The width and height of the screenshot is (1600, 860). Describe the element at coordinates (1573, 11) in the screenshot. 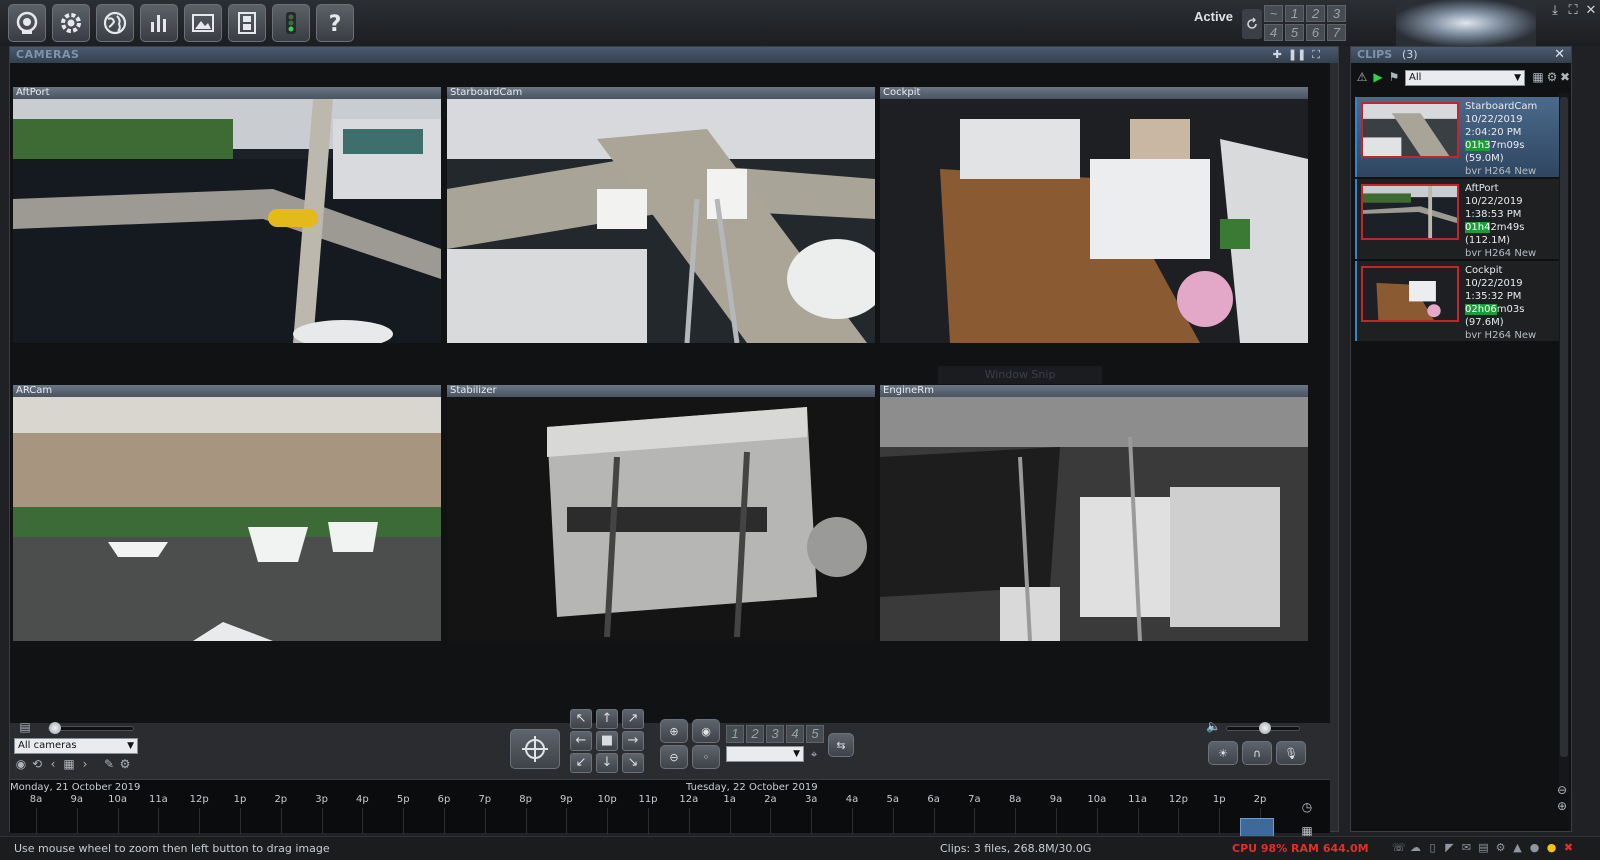

I see `maximize-icon: ⛶` at that location.